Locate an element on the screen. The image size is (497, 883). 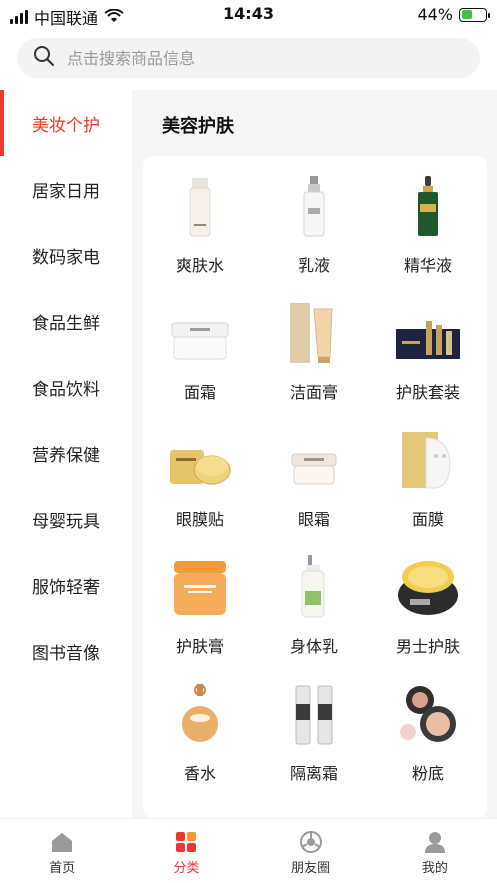
perfume-bottle-icon is located at coordinates (200, 714).